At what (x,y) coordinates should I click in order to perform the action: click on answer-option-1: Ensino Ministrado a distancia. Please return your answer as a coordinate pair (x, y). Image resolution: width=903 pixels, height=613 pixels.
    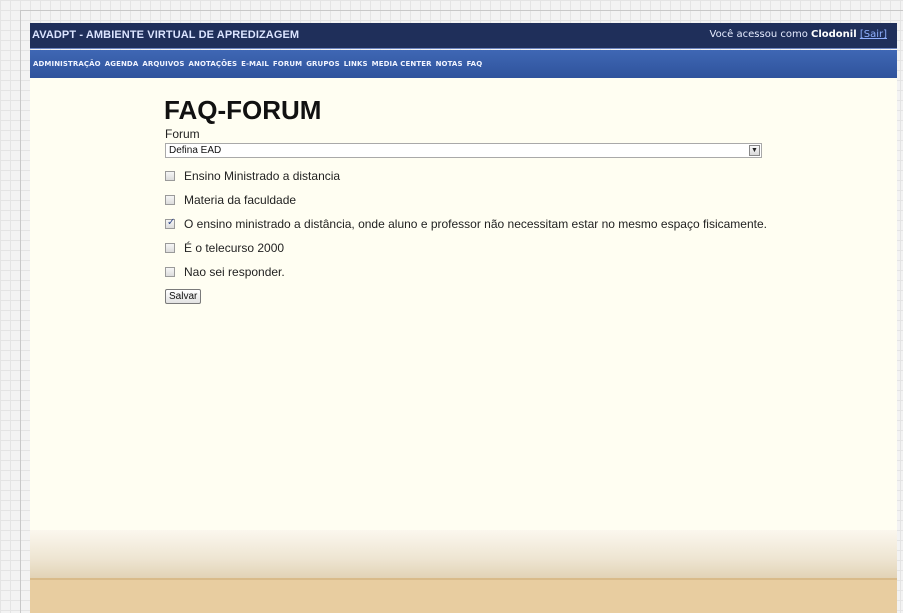
    Looking at the image, I should click on (252, 176).